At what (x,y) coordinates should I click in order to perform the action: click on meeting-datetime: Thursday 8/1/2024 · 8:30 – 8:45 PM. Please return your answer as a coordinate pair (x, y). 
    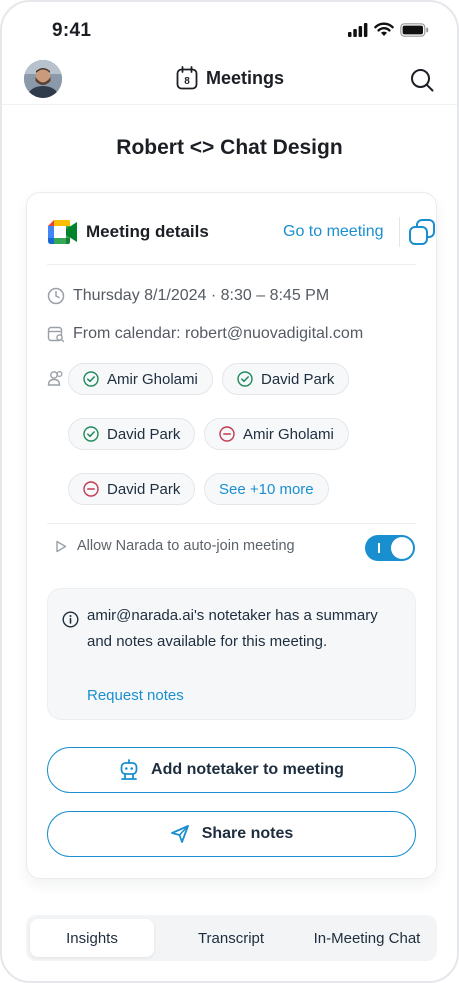
    Looking at the image, I should click on (201, 295).